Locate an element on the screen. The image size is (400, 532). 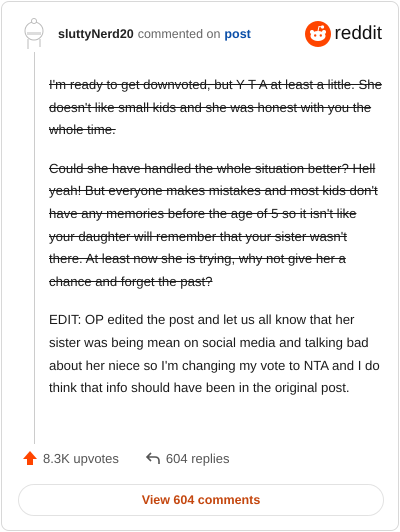
reply-arrow-icon is located at coordinates (152, 458).